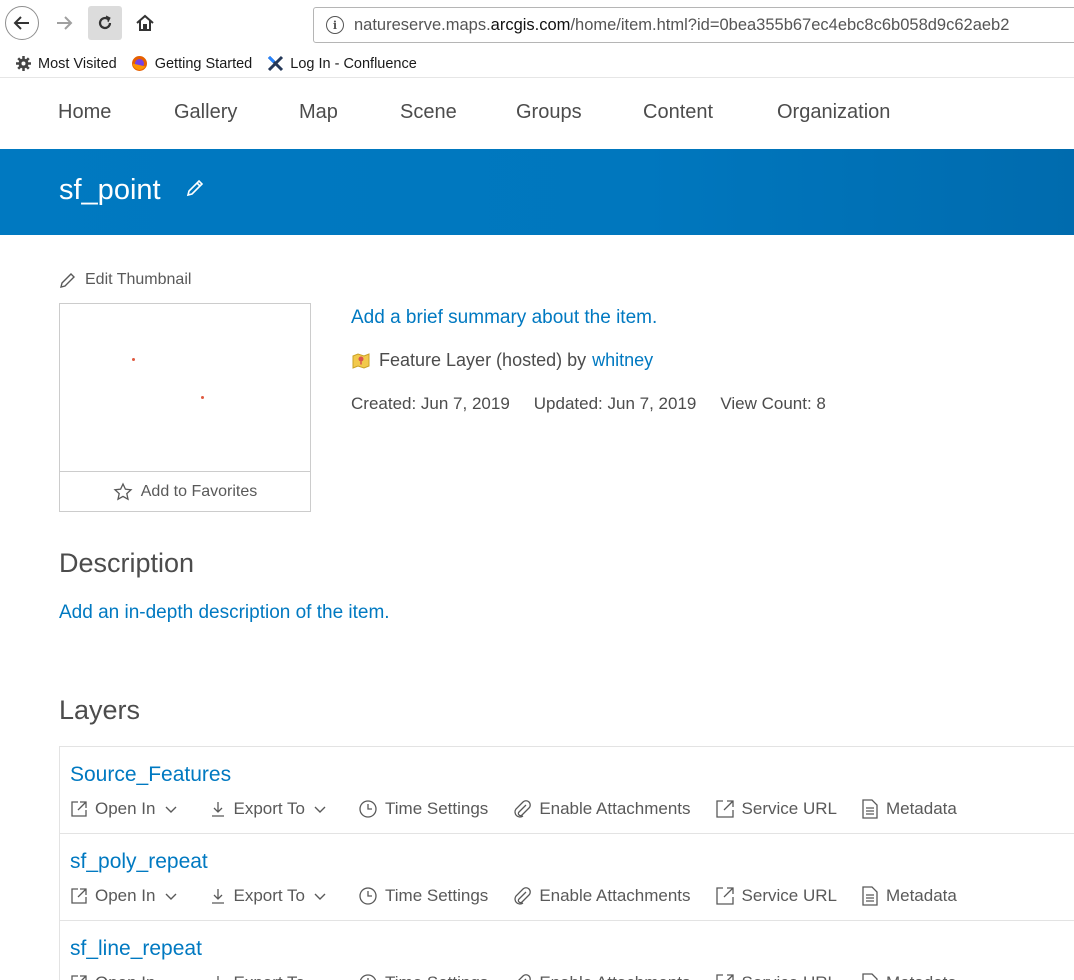 The image size is (1074, 980). Describe the element at coordinates (105, 23) in the screenshot. I see `reload-button` at that location.